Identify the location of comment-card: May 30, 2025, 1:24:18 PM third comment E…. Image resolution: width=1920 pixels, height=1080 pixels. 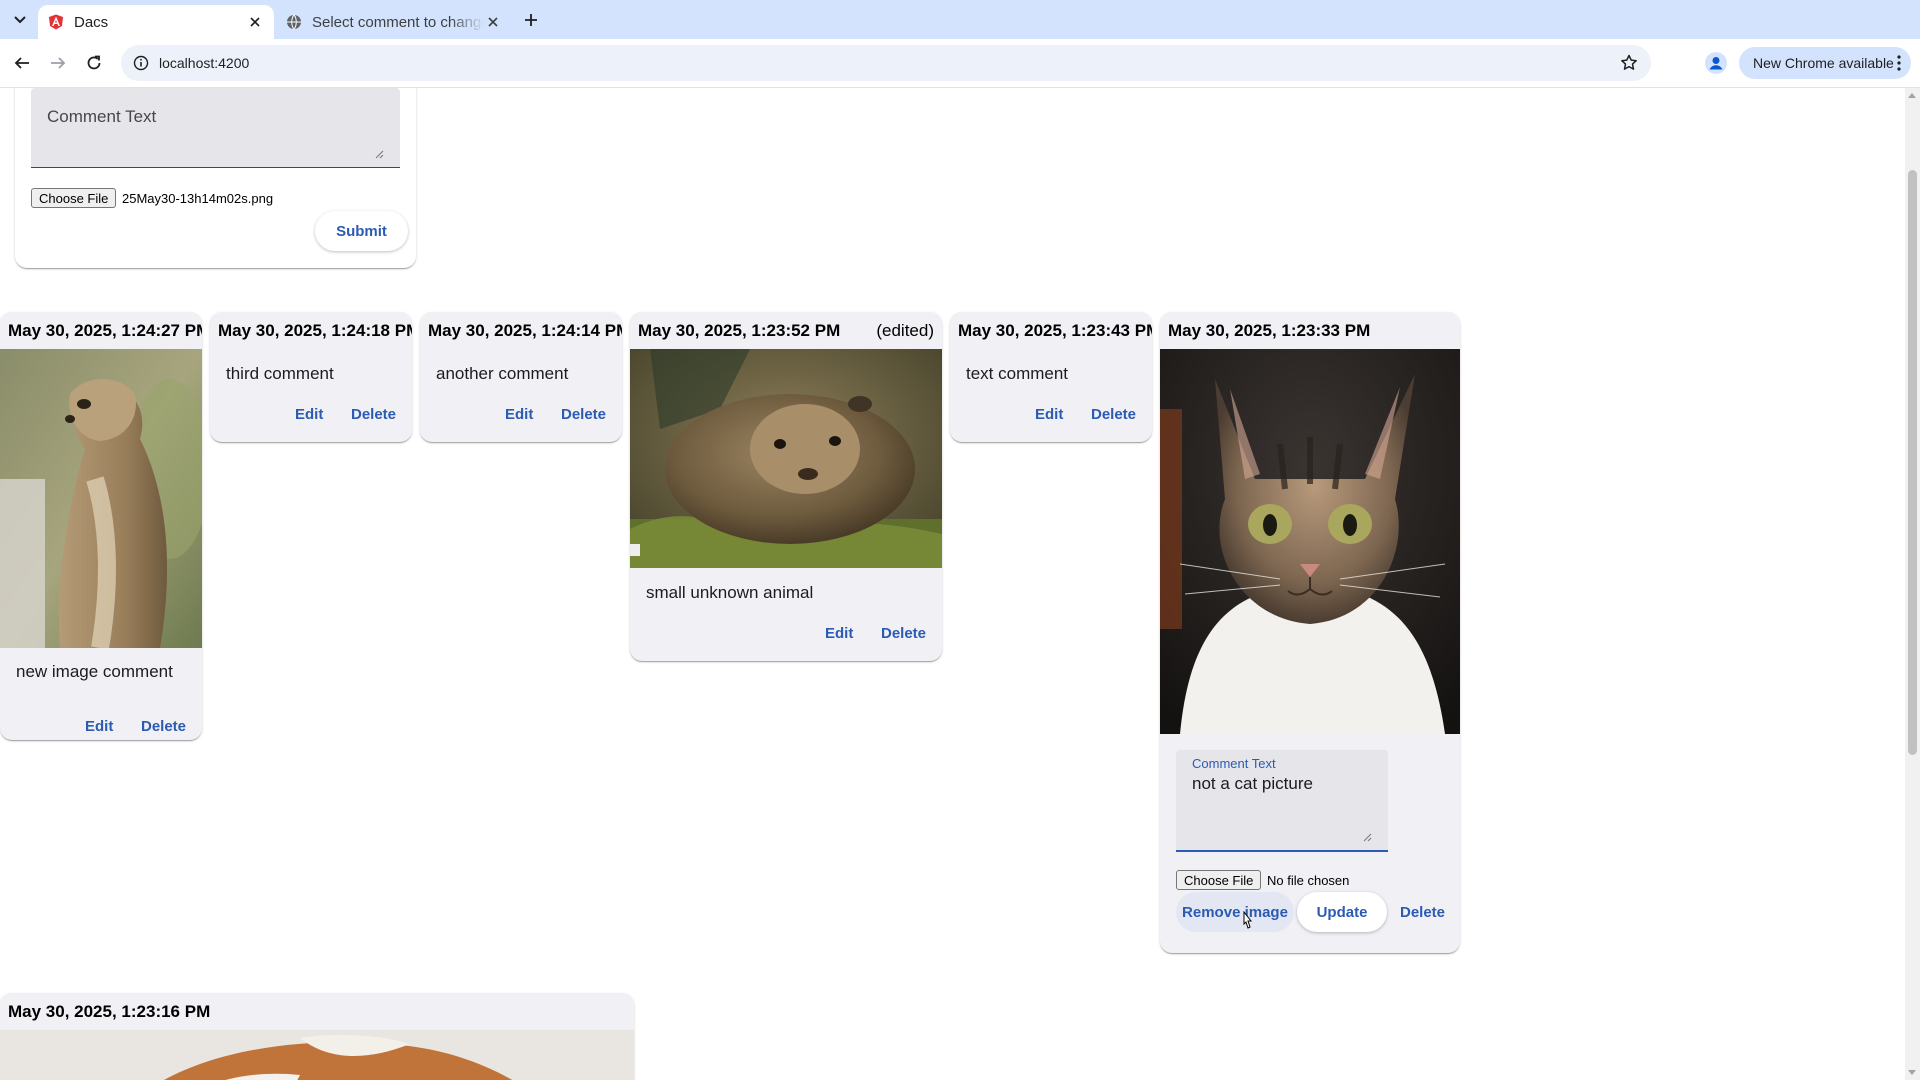
(311, 377).